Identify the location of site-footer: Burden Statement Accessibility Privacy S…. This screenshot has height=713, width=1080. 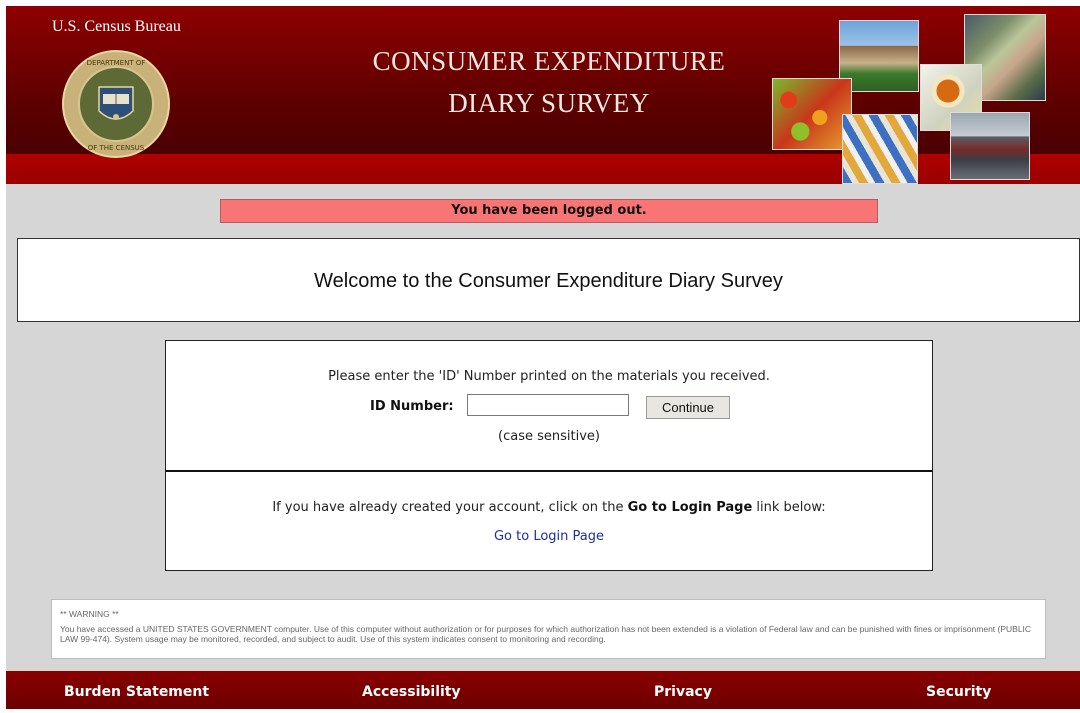
(543, 690).